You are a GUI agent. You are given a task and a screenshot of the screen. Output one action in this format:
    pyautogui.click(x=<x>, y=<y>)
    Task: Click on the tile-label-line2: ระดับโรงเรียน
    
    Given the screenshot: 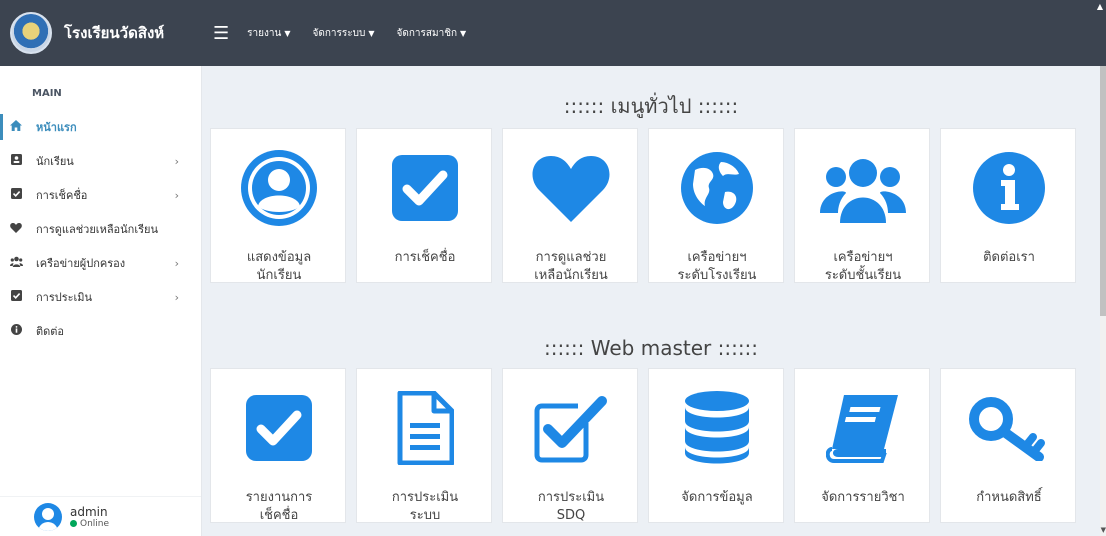 What is the action you would take?
    pyautogui.click(x=717, y=275)
    